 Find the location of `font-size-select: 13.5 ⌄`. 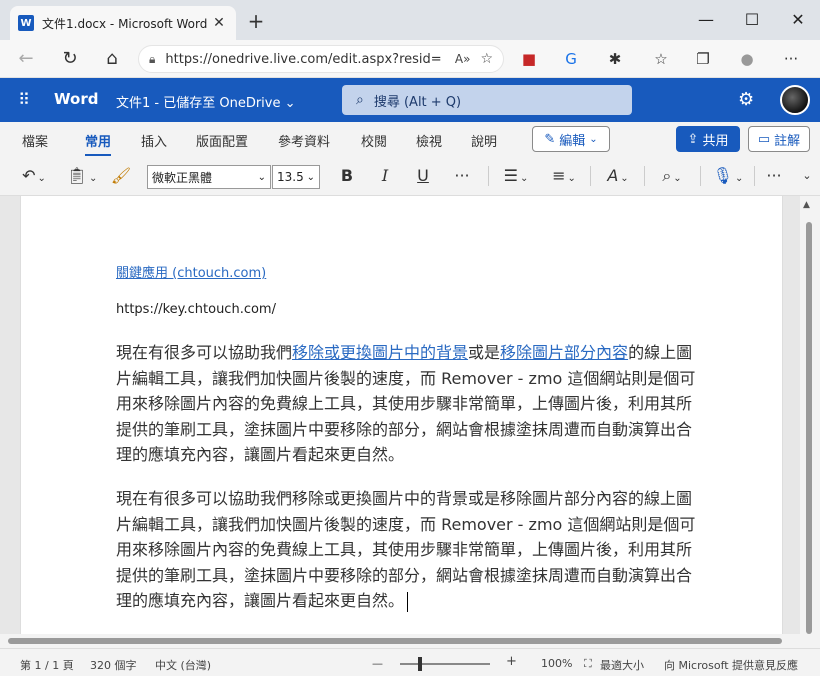

font-size-select: 13.5 ⌄ is located at coordinates (296, 177).